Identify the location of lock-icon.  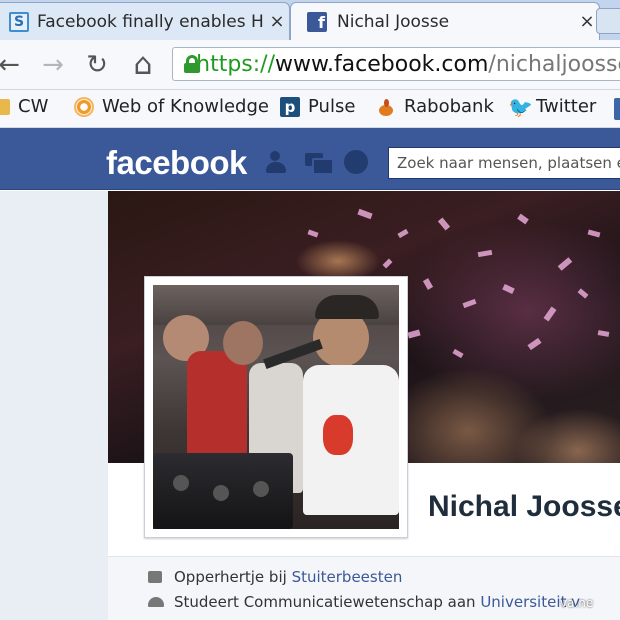
(191, 64).